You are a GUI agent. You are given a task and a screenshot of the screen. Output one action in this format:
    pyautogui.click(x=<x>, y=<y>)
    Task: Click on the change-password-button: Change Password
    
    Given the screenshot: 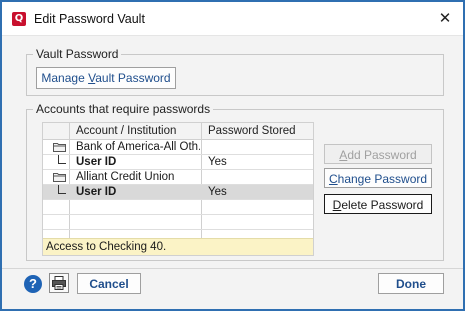 What is the action you would take?
    pyautogui.click(x=378, y=178)
    